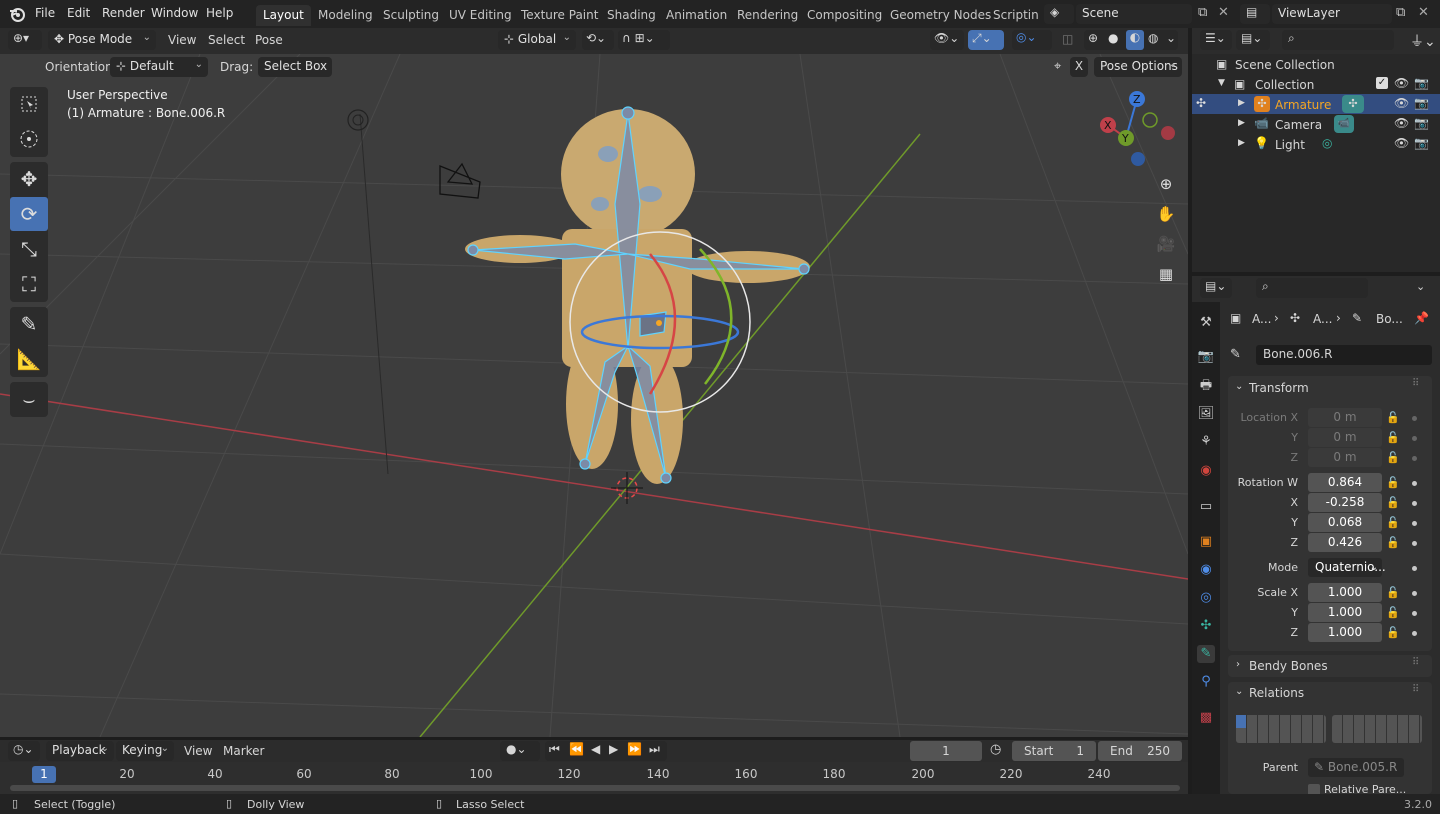 The width and height of the screenshot is (1440, 814). Describe the element at coordinates (1345, 437) in the screenshot. I see `location-y-field: 0 m` at that location.